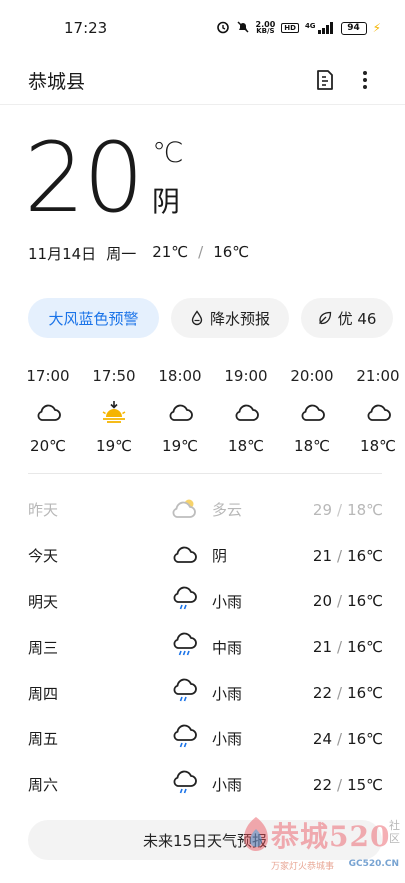 This screenshot has width=405, height=883. I want to click on charging-icon: ⚡, so click(376, 28).